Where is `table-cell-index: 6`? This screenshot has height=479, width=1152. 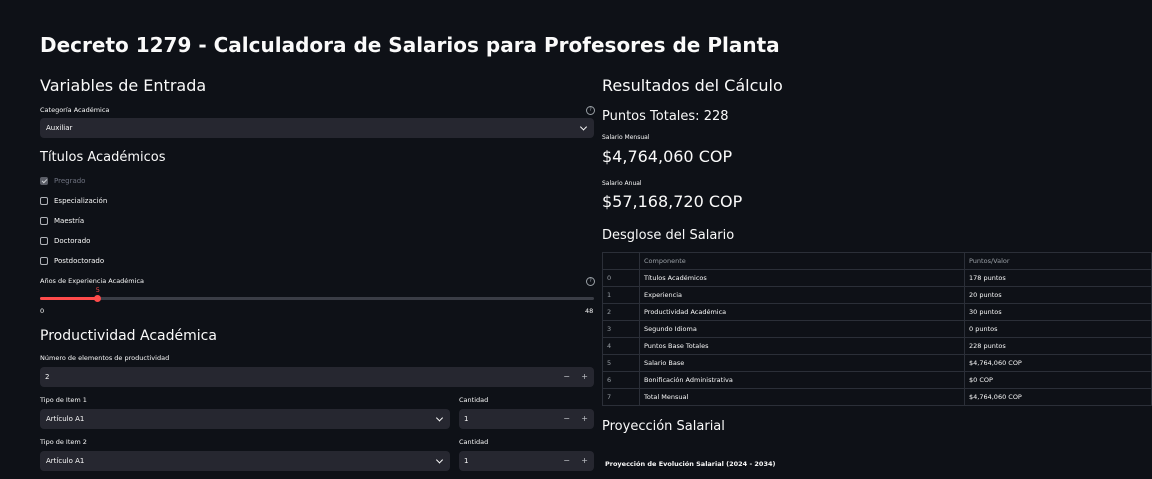 table-cell-index: 6 is located at coordinates (621, 380).